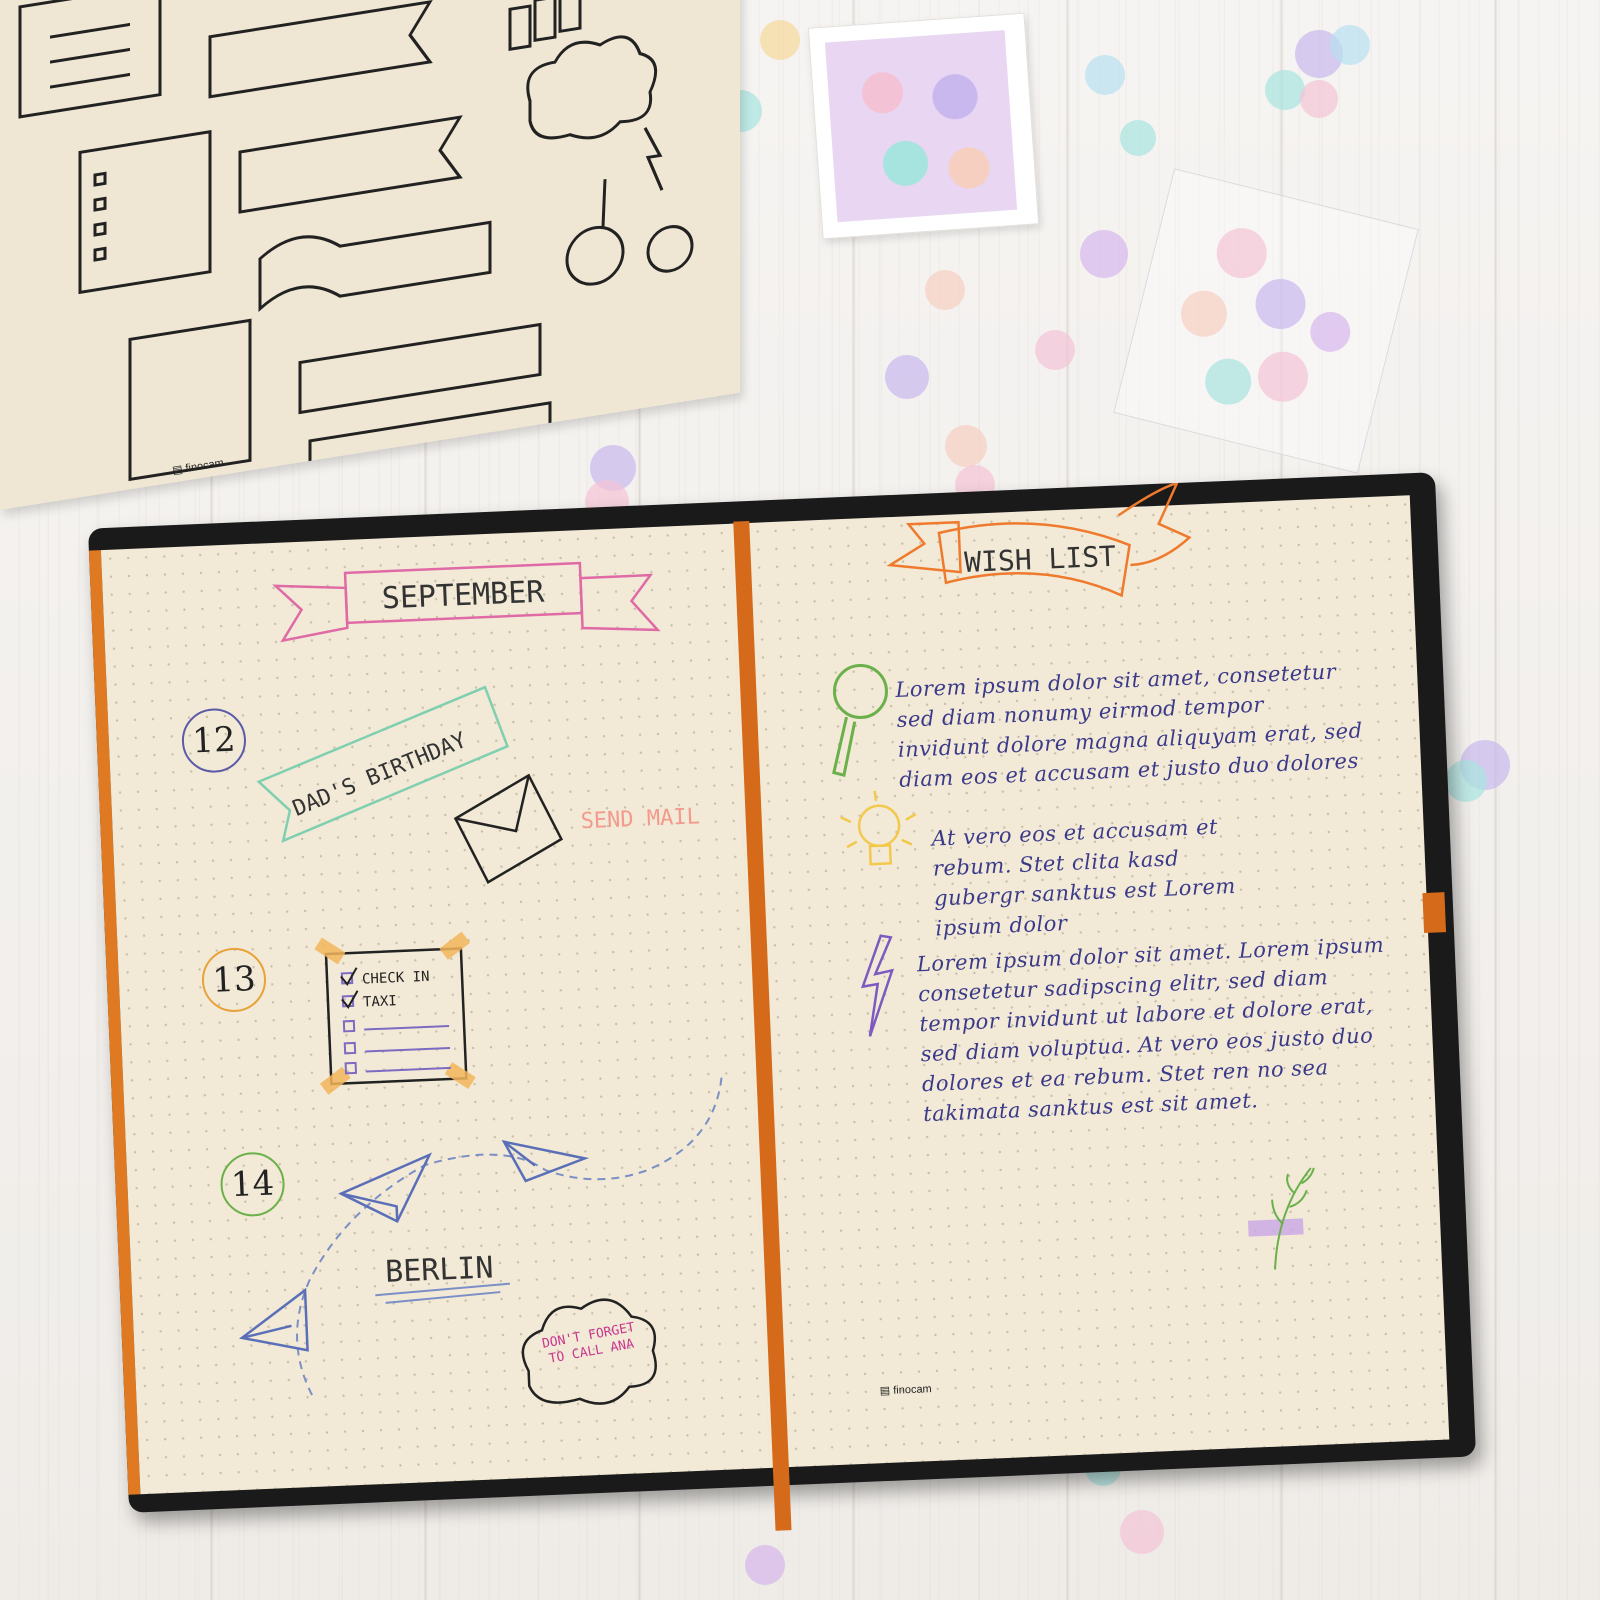 This screenshot has height=1600, width=1600. I want to click on lightbulb-sticker-icon, so click(670, 249).